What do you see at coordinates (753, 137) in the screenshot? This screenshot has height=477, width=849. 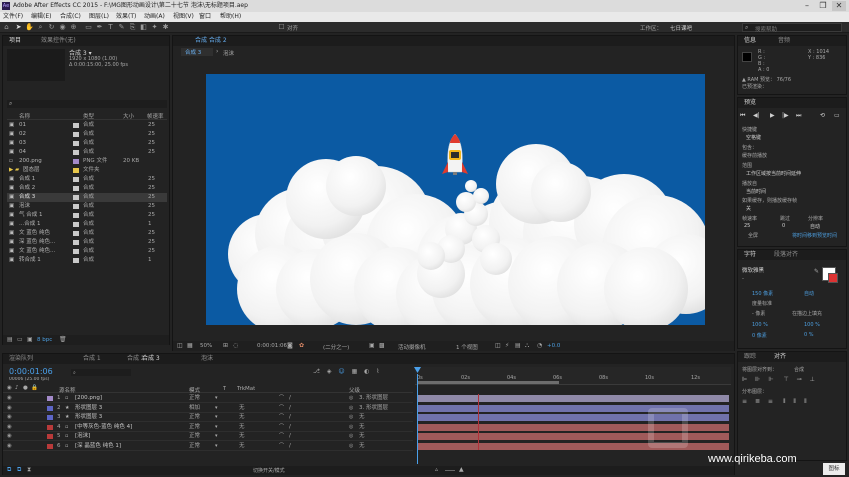 I see `shortcut-select: 空格键` at bounding box center [753, 137].